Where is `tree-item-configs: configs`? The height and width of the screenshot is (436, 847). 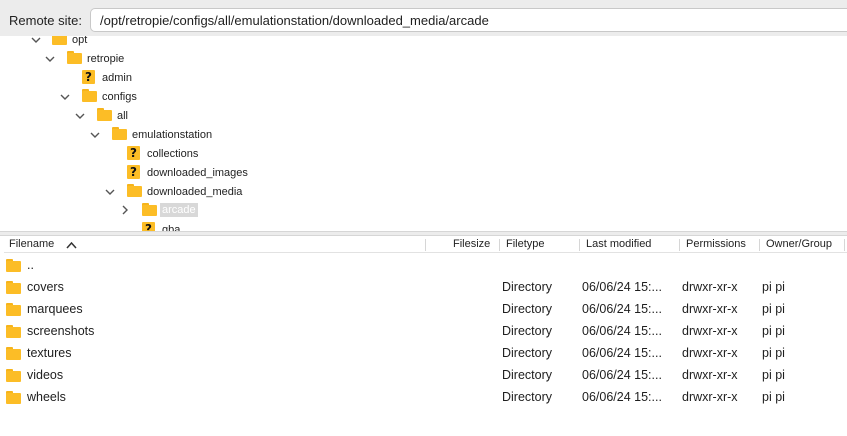
tree-item-configs: configs is located at coordinates (119, 97).